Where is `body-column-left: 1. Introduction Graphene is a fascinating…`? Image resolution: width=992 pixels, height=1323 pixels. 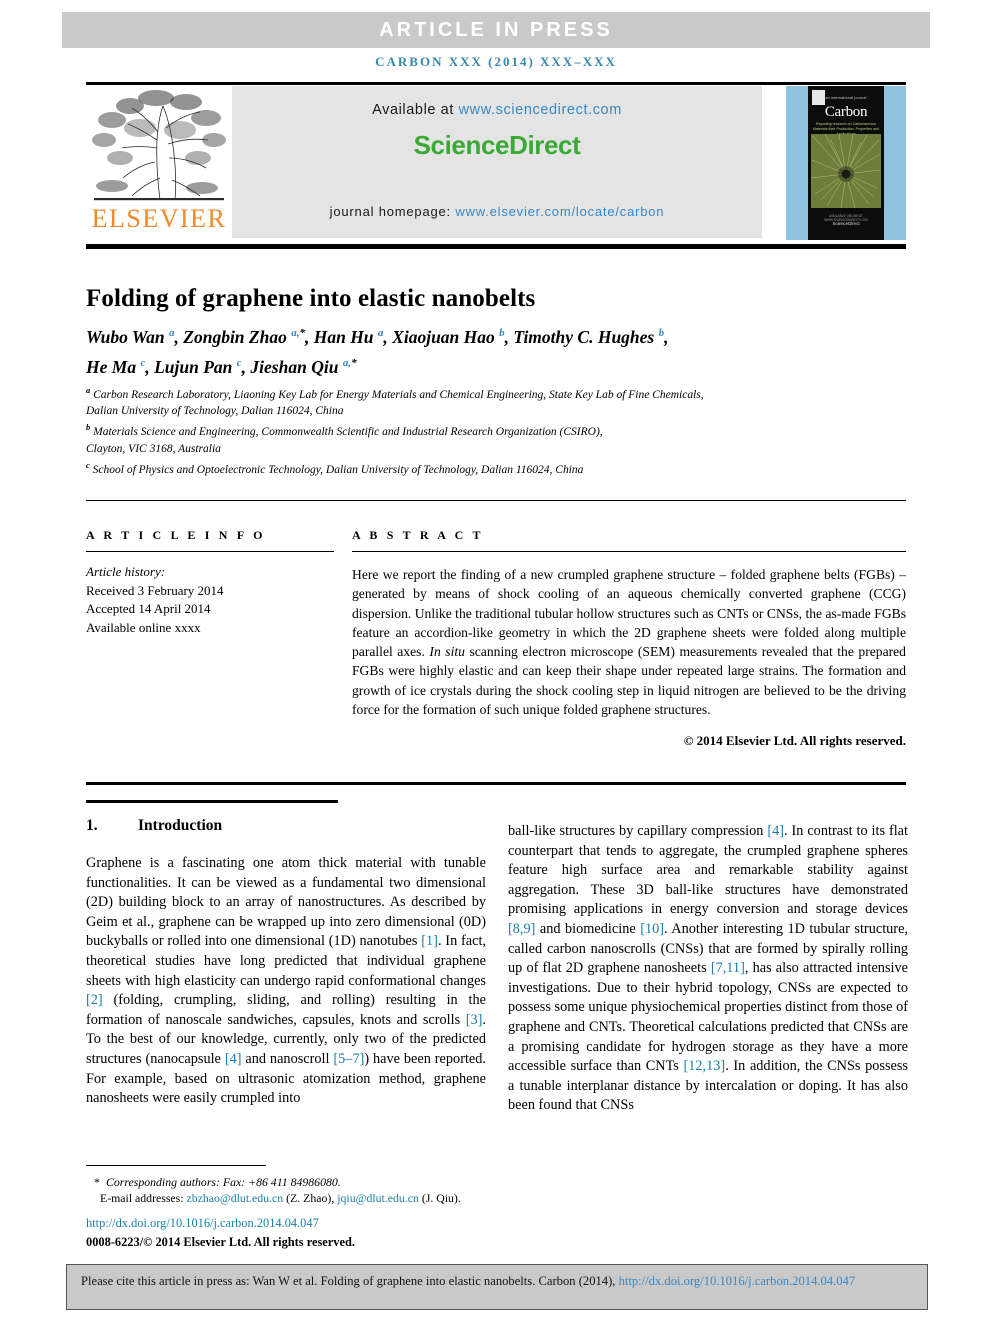 body-column-left: 1. Introduction Graphene is a fascinating… is located at coordinates (286, 954).